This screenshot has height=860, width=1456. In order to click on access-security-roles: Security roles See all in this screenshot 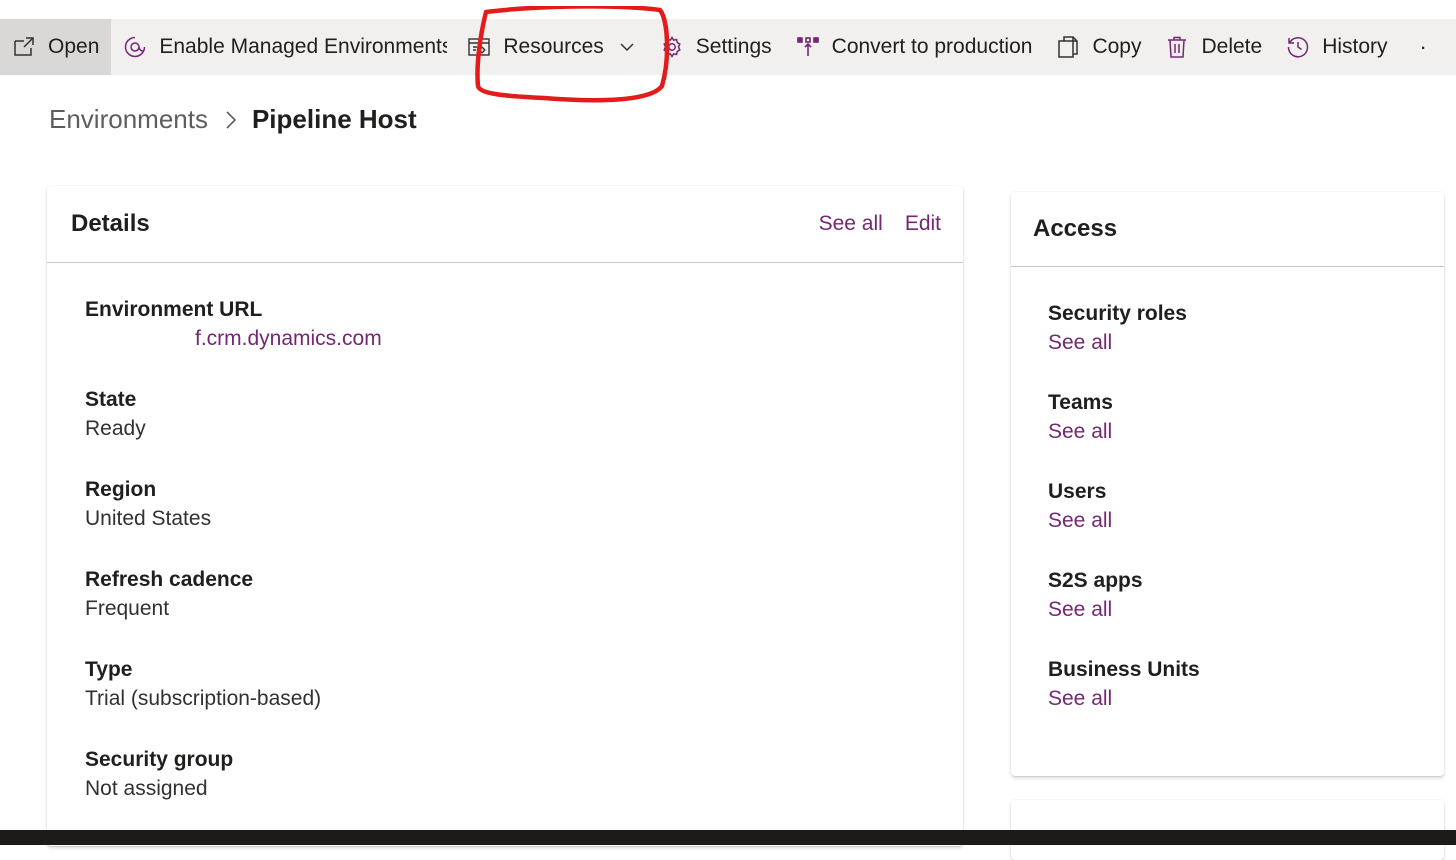, I will do `click(1246, 328)`.